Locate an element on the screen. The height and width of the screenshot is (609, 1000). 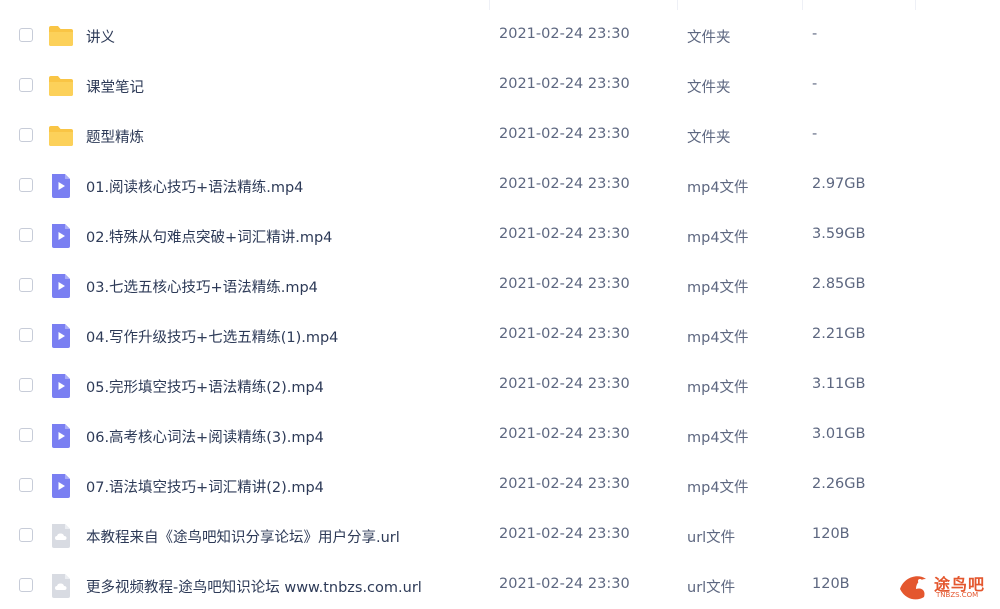
file-name: 03.七选五核心技巧+语法精练.mp4 is located at coordinates (202, 286).